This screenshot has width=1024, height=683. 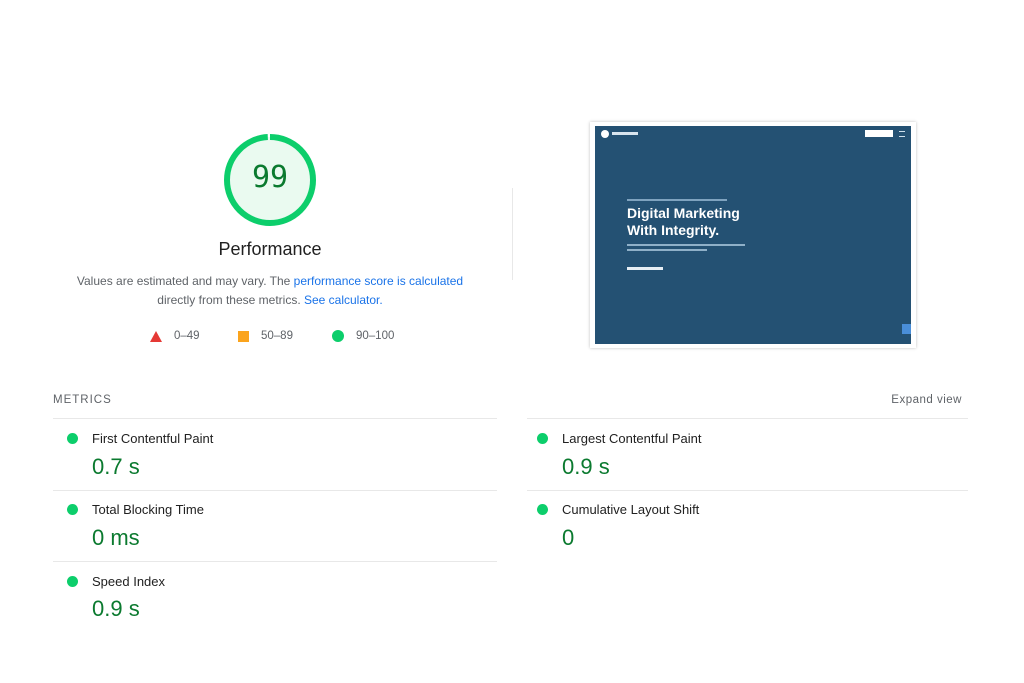 I want to click on metric-name: Cumulative Layout Shift, so click(x=631, y=509).